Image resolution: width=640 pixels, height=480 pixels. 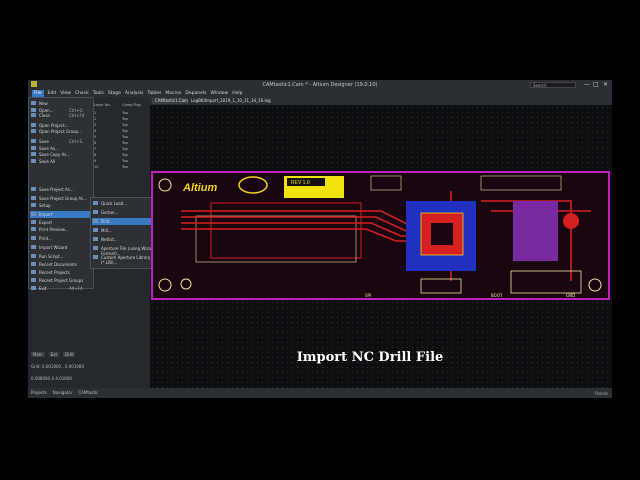 What do you see at coordinates (43, 103) in the screenshot?
I see `file-menu-item-new: New` at bounding box center [43, 103].